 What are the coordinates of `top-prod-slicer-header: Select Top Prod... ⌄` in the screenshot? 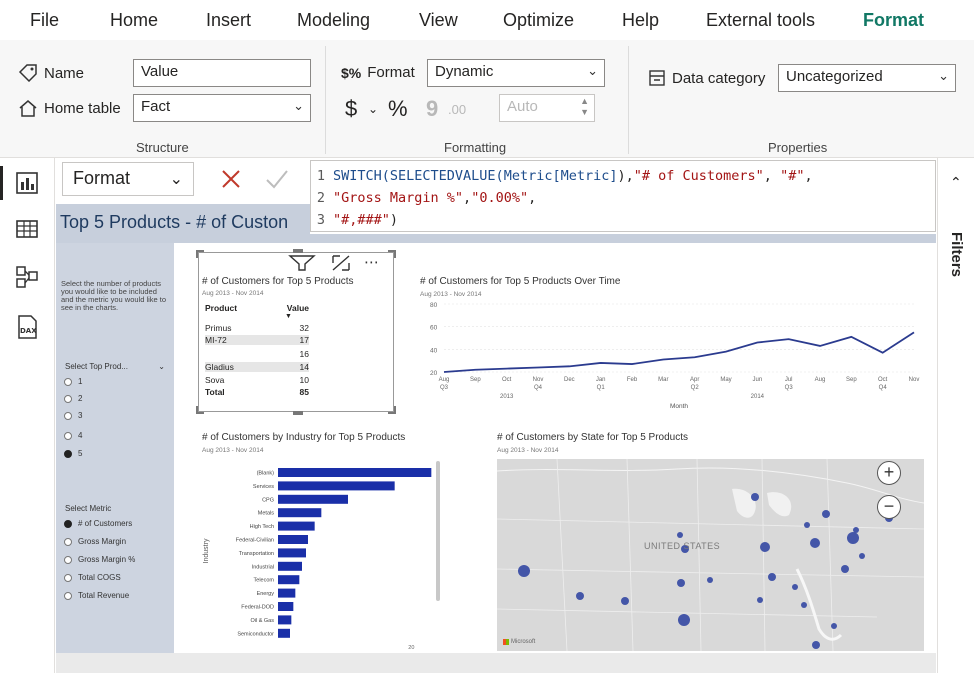 It's located at (115, 366).